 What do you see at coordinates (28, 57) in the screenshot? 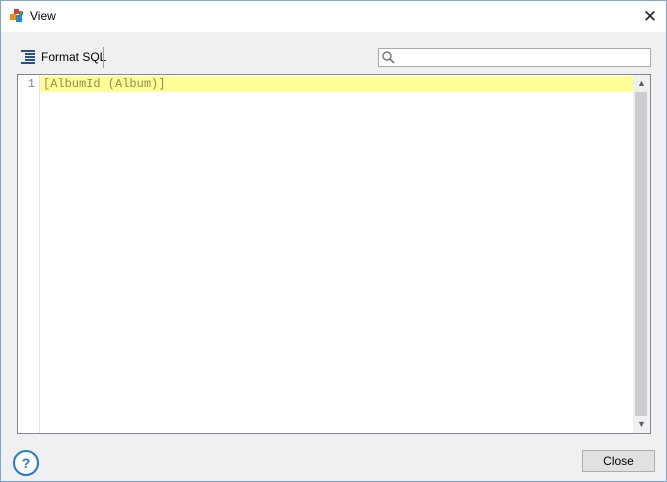
I see `format-sql-icon` at bounding box center [28, 57].